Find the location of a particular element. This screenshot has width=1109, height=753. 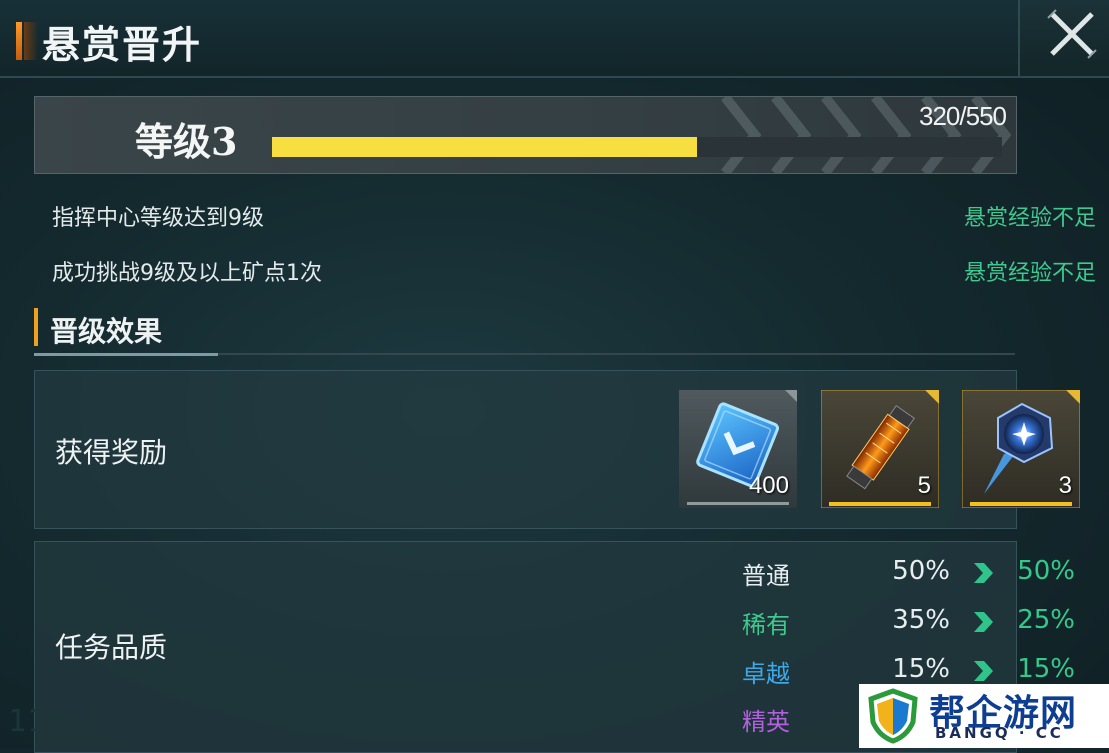

xp-progress-fill is located at coordinates (484, 147).